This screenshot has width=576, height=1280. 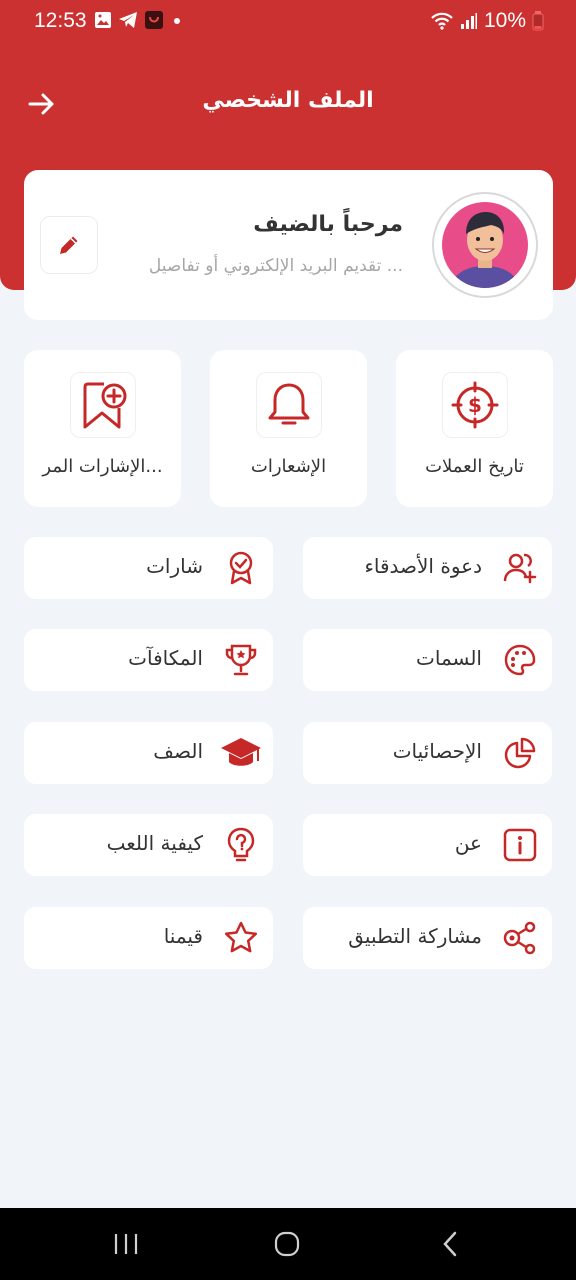 I want to click on row-label: عن, so click(x=468, y=843).